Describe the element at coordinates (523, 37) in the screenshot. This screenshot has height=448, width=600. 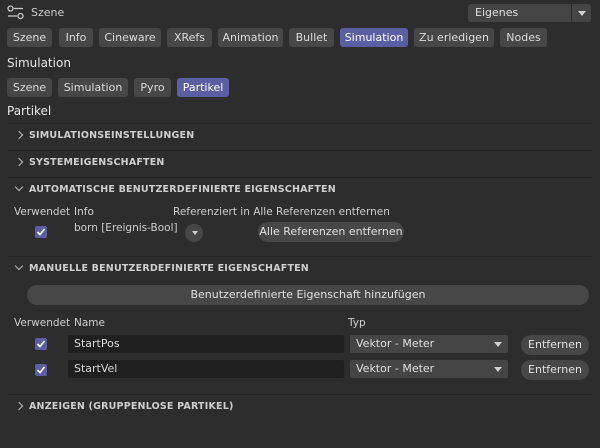
I see `tab-nodes: Nodes` at that location.